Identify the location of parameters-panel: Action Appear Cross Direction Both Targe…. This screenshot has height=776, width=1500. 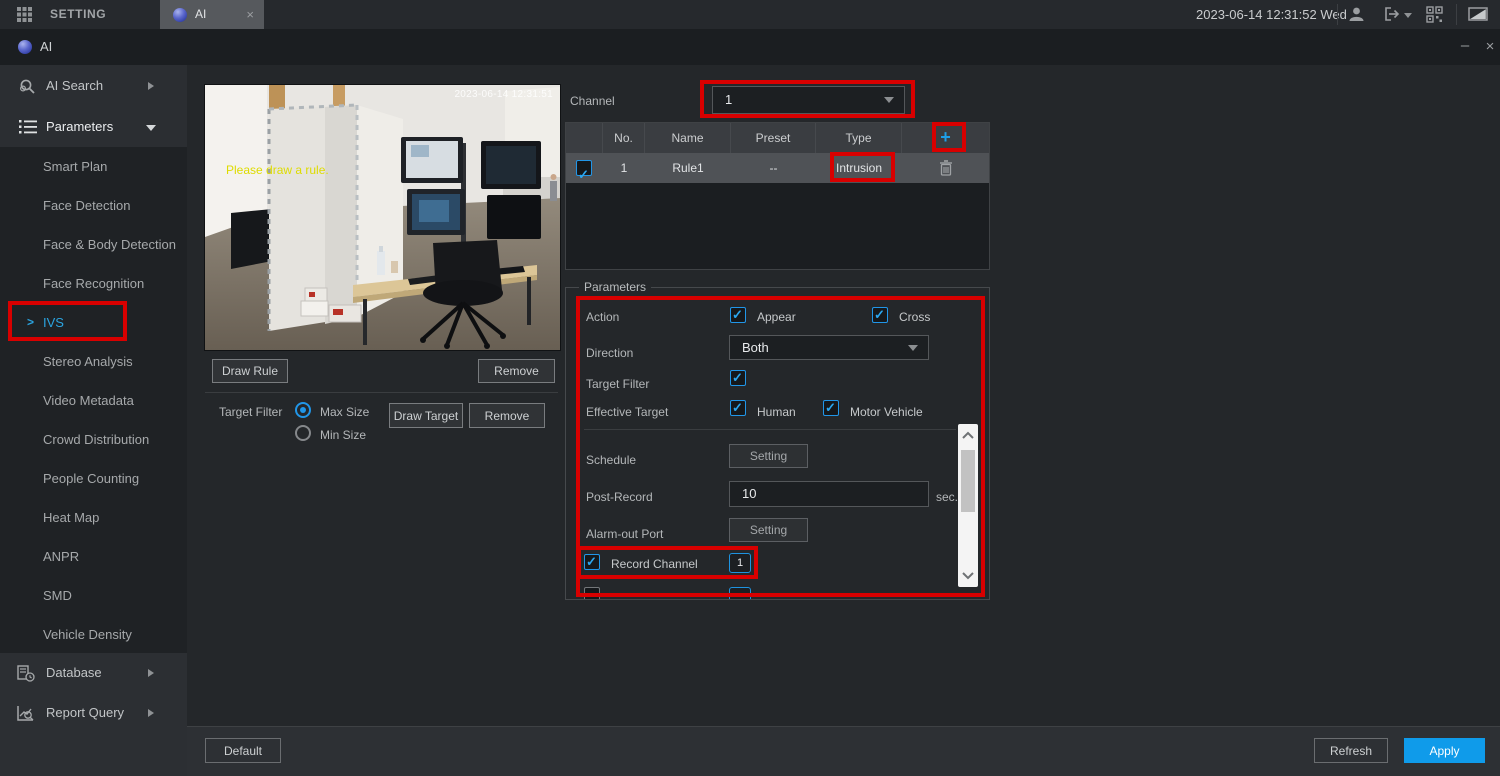
(777, 443).